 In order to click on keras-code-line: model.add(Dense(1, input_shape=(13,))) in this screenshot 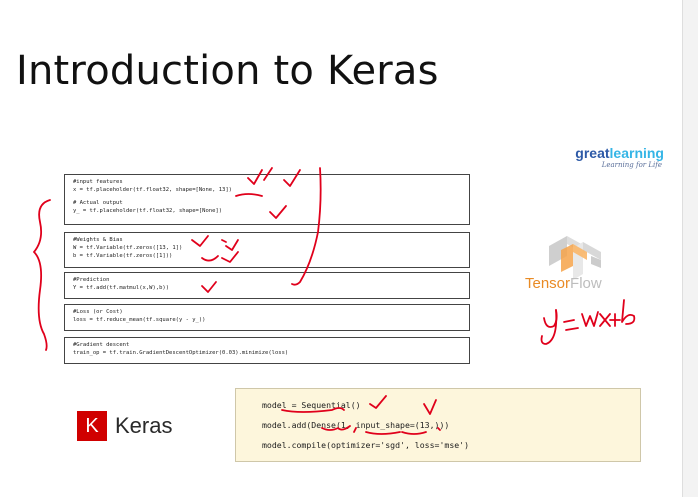, I will do `click(356, 425)`.